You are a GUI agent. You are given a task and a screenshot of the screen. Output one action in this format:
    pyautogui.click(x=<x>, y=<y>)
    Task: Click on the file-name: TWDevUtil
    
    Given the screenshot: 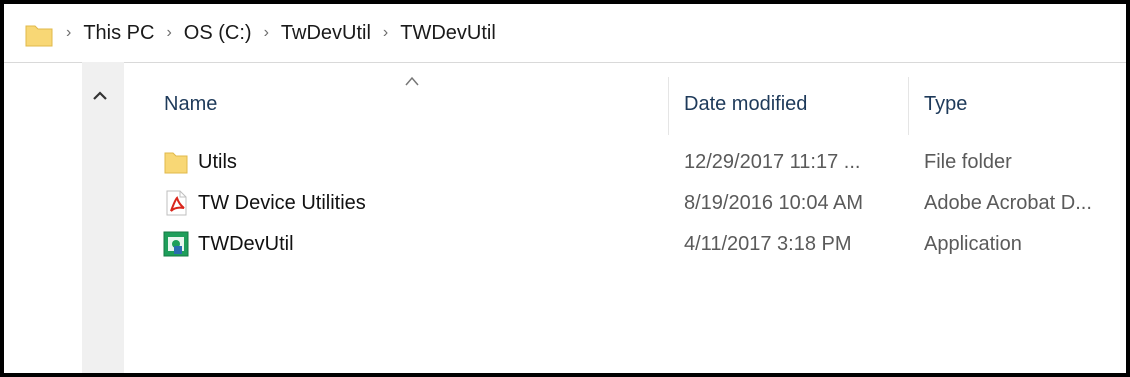 What is the action you would take?
    pyautogui.click(x=246, y=244)
    